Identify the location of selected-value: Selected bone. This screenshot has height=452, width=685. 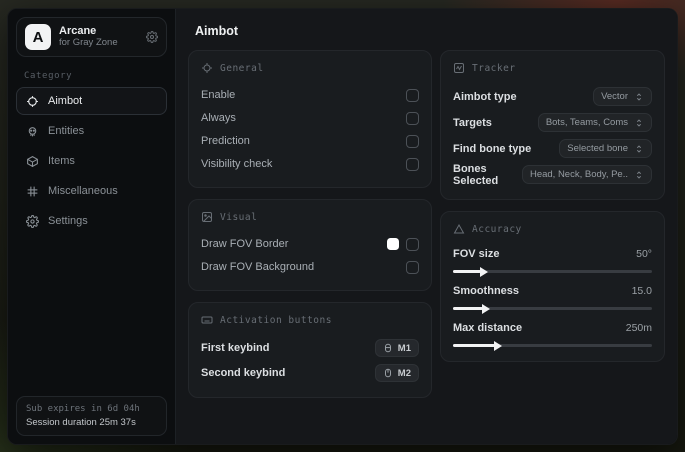
(597, 148).